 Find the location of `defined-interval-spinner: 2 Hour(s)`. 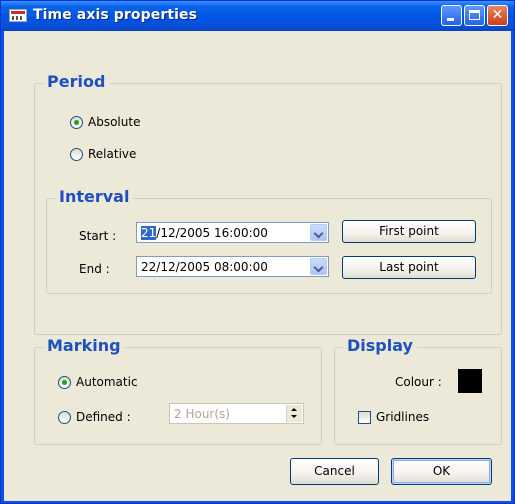

defined-interval-spinner: 2 Hour(s) is located at coordinates (236, 413).